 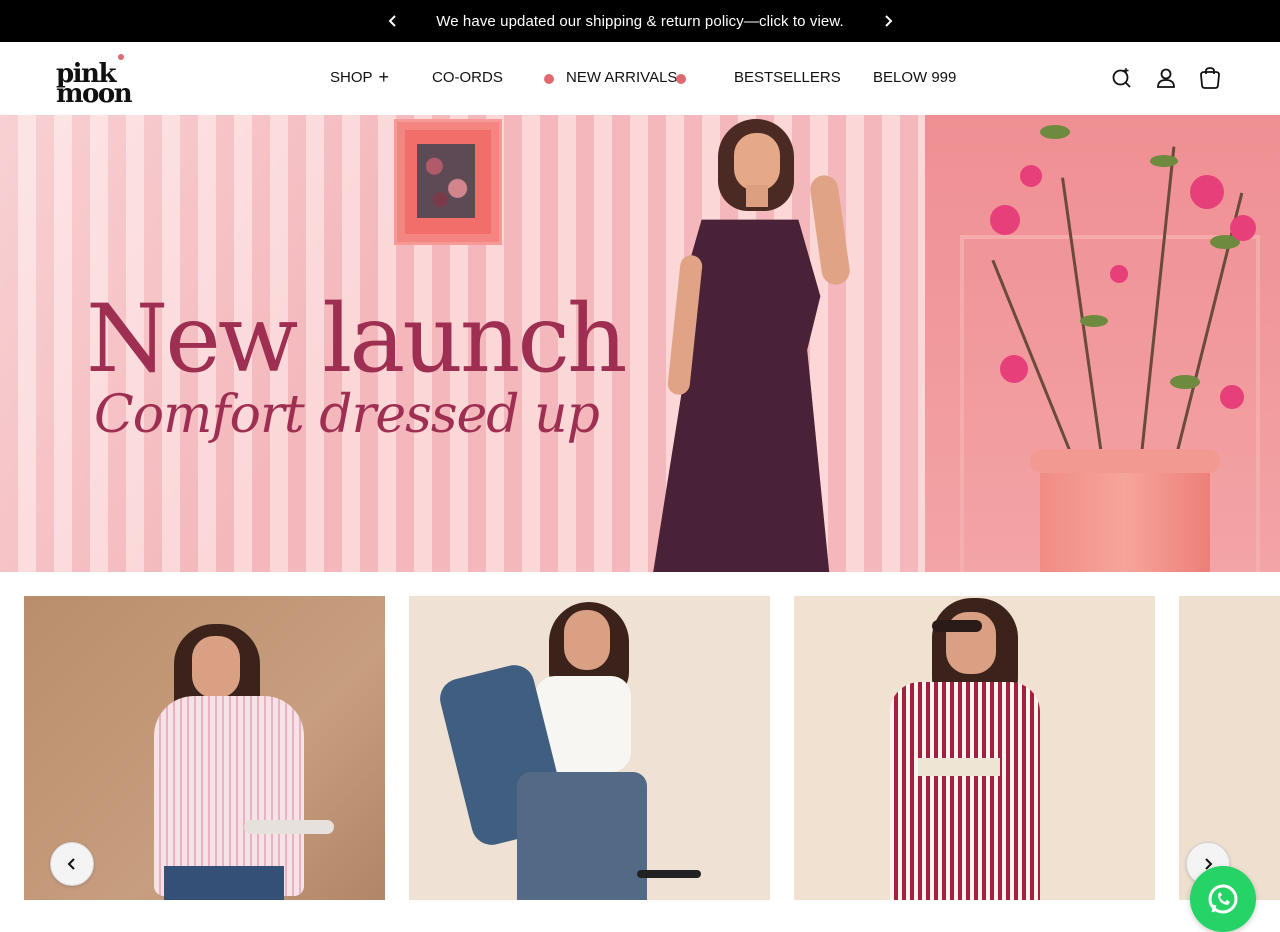 What do you see at coordinates (289, 827) in the screenshot?
I see `stool` at bounding box center [289, 827].